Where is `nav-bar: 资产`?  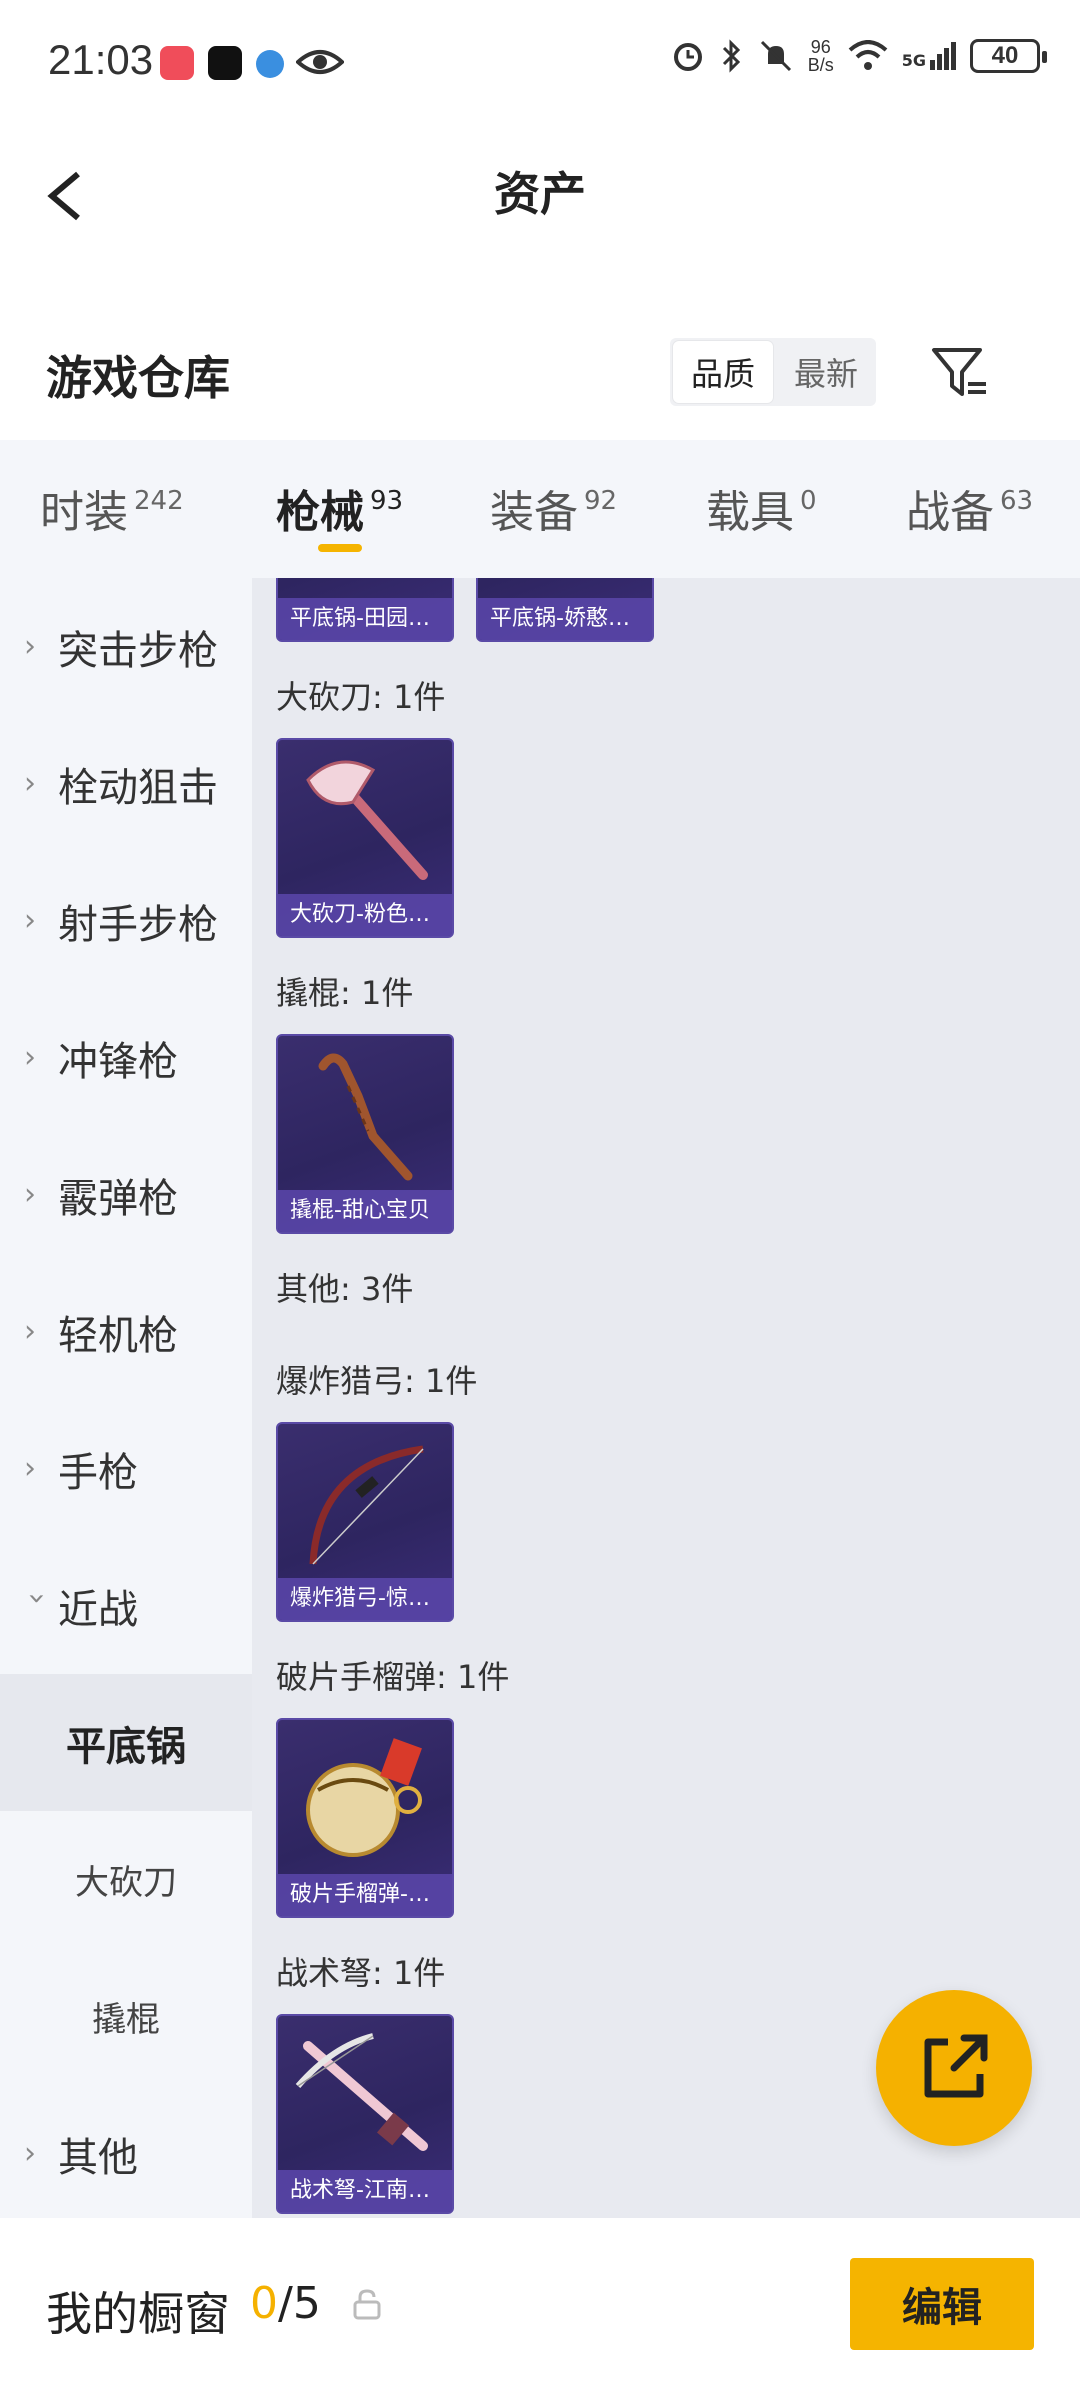 nav-bar: 资产 is located at coordinates (540, 191).